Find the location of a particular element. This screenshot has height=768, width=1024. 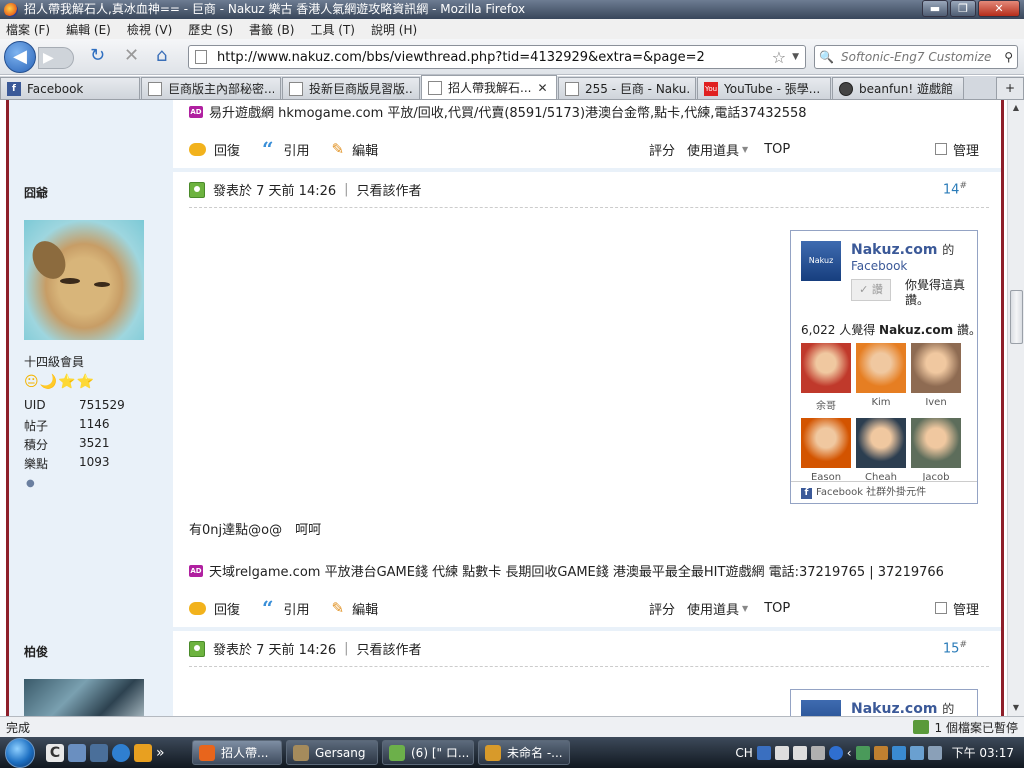

fan-name: Iven is located at coordinates (936, 402).